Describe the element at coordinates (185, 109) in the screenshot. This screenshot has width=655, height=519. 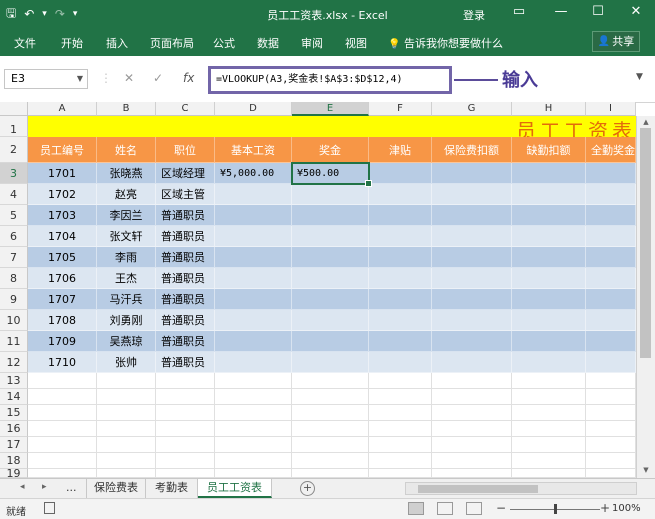
I see `column-header-c: C` at that location.